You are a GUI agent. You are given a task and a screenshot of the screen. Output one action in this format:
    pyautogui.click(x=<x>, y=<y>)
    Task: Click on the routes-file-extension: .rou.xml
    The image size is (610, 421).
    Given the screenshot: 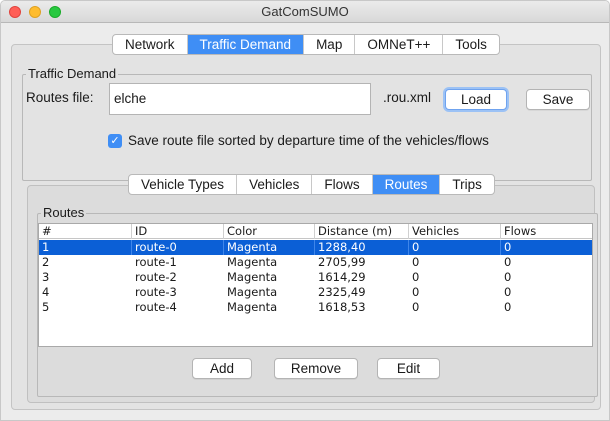 What is the action you would take?
    pyautogui.click(x=407, y=97)
    